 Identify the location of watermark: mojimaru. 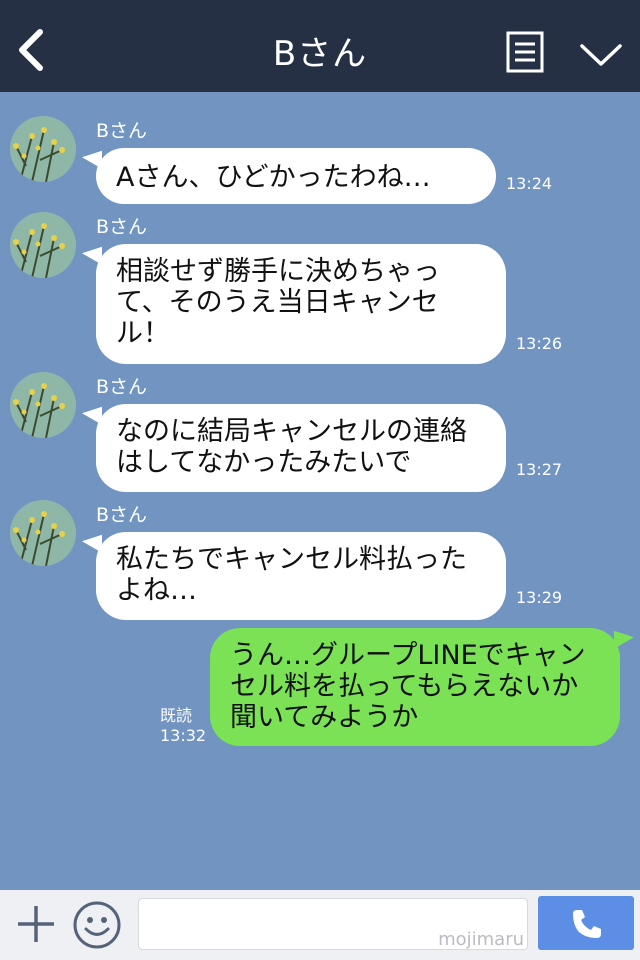
(481, 939).